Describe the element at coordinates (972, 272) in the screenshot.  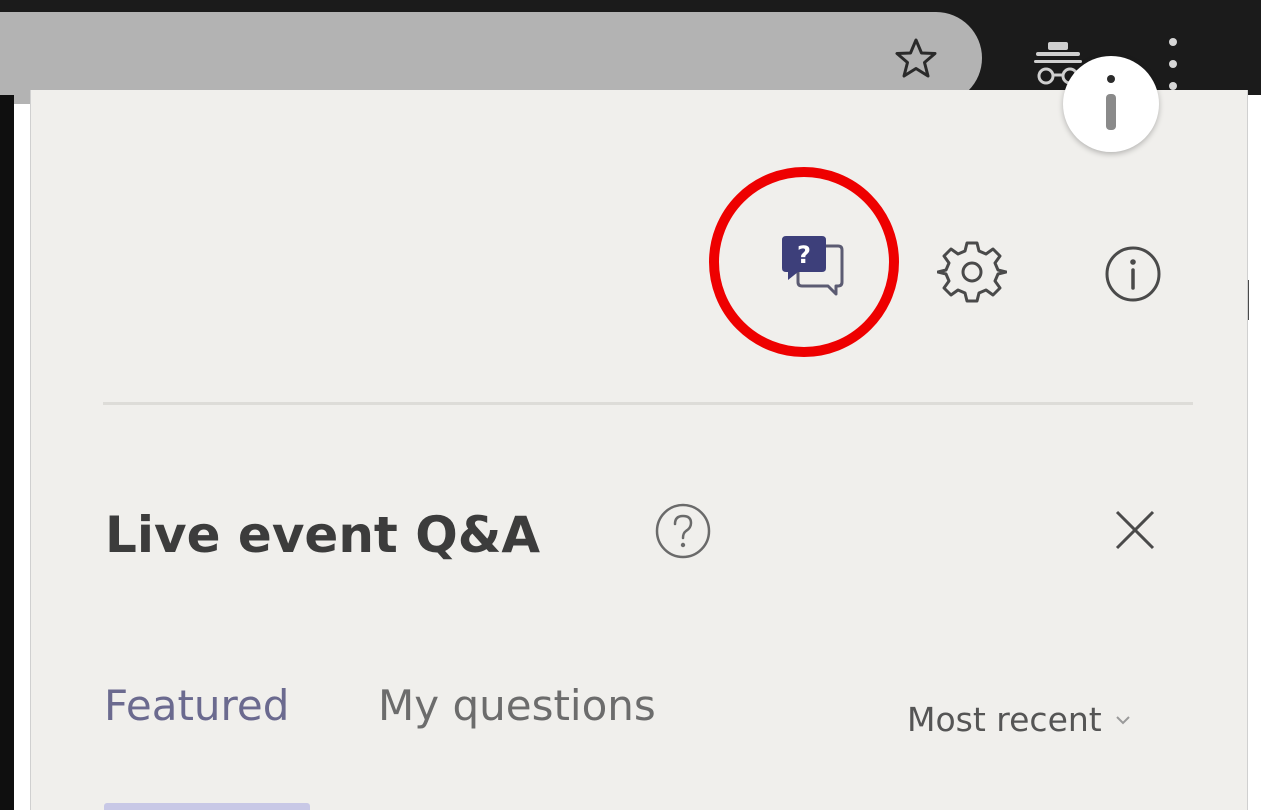
I see `gear-icon` at that location.